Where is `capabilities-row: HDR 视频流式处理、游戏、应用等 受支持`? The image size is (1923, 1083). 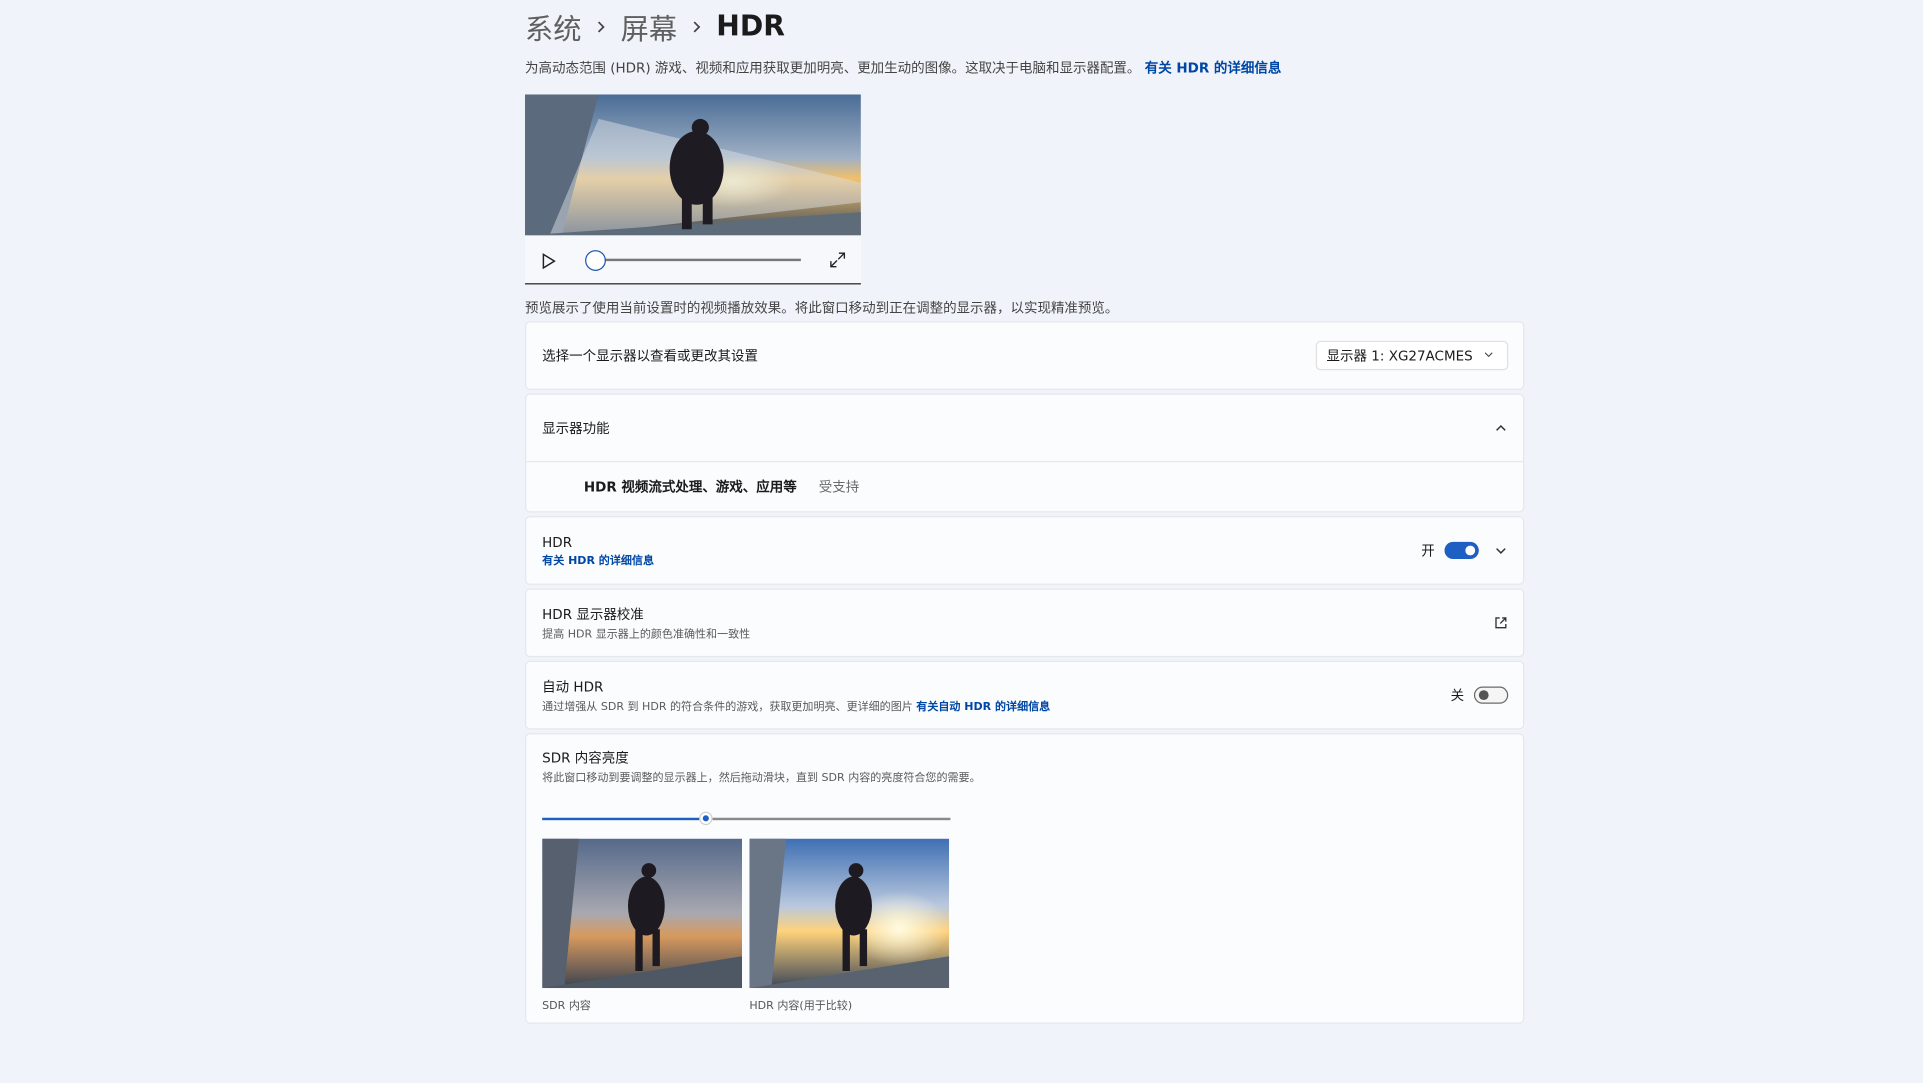
capabilities-row: HDR 视频流式处理、游戏、应用等 受支持 is located at coordinates (1024, 486).